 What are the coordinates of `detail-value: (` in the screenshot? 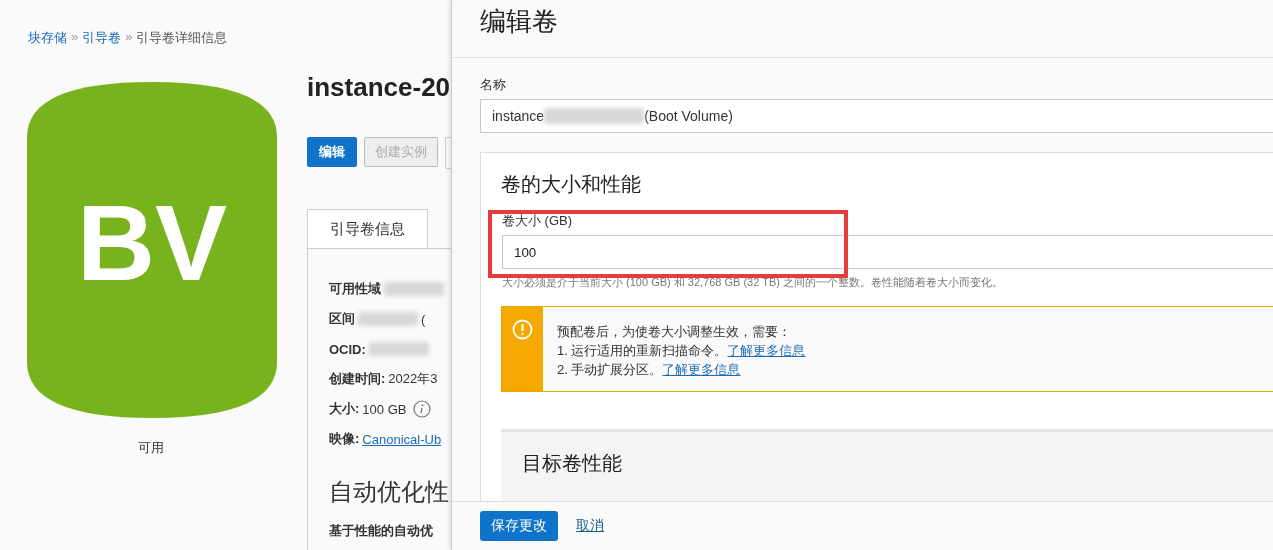 It's located at (423, 319).